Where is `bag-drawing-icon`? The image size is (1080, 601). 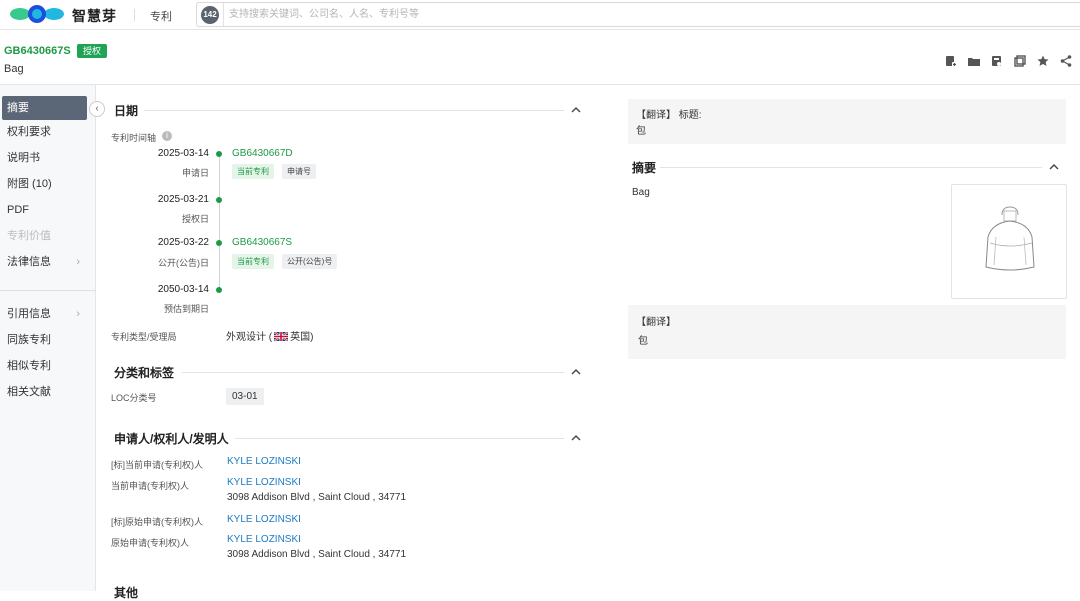 bag-drawing-icon is located at coordinates (1010, 238).